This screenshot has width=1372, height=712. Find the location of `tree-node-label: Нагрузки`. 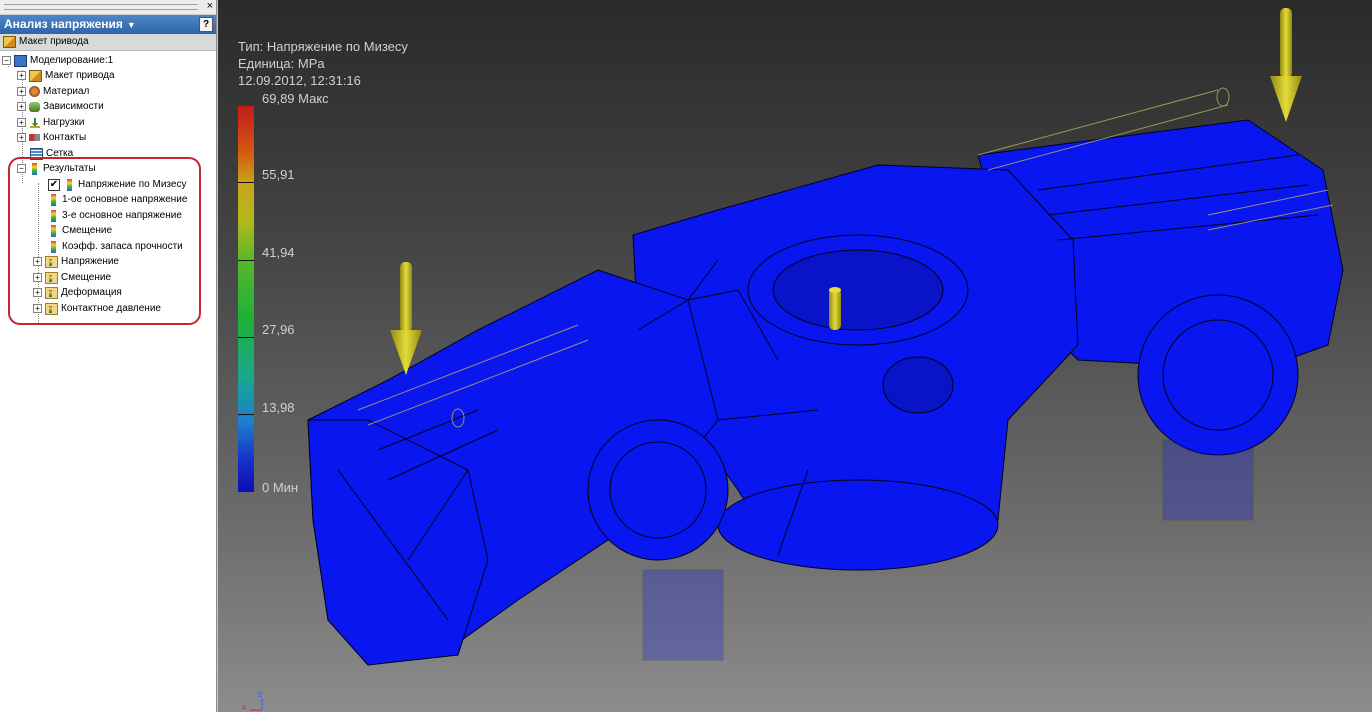

tree-node-label: Нагрузки is located at coordinates (64, 122).